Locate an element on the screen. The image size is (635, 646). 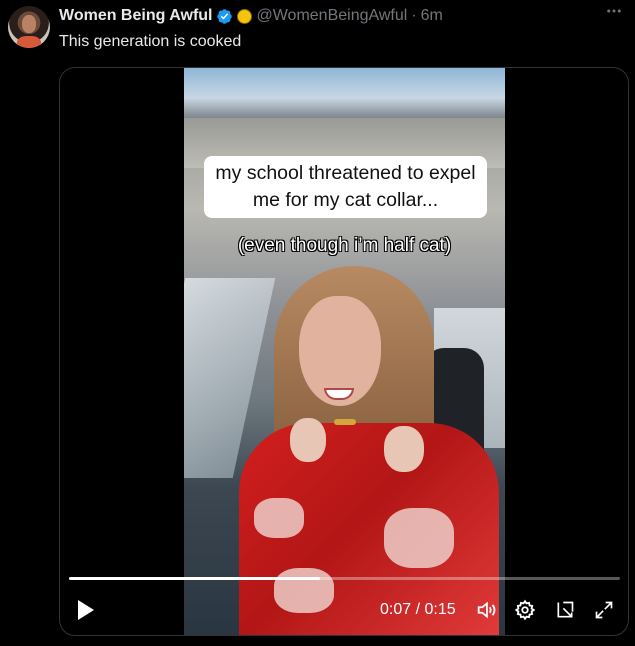
duration: 0:15 is located at coordinates (440, 609).